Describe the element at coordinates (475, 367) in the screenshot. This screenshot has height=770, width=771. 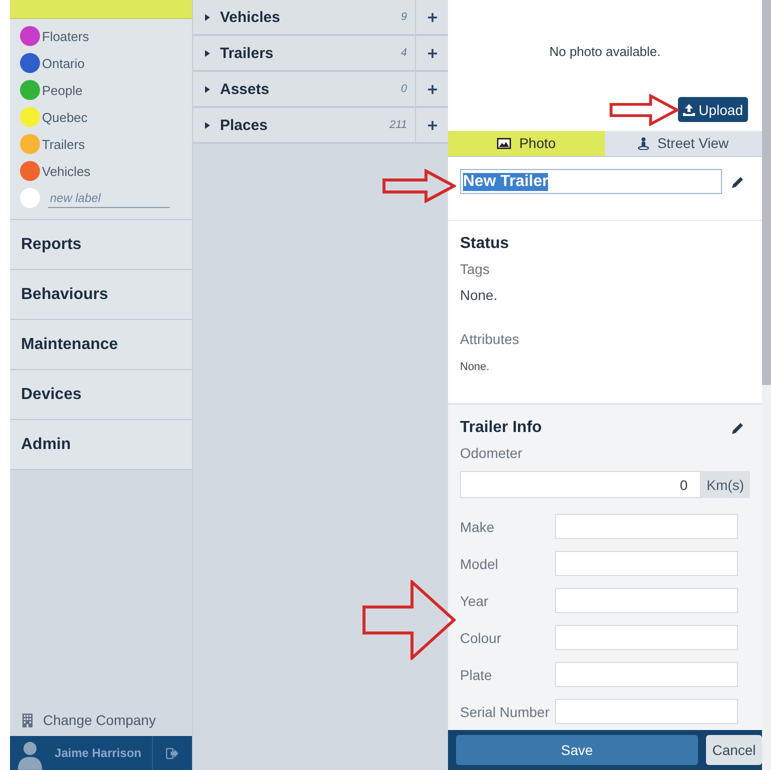
I see `attributes-value: None.` at that location.